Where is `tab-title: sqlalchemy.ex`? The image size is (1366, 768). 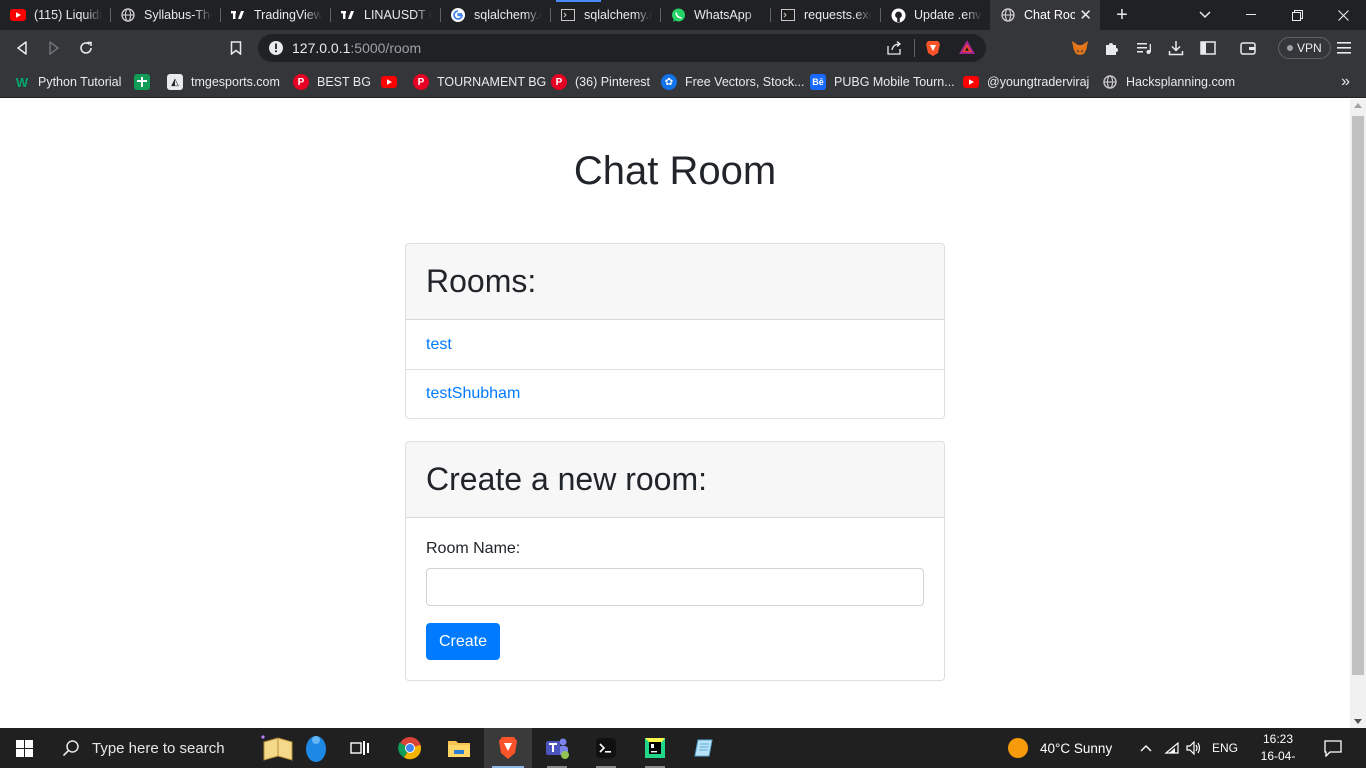
tab-title: sqlalchemy.ex is located at coordinates (618, 15).